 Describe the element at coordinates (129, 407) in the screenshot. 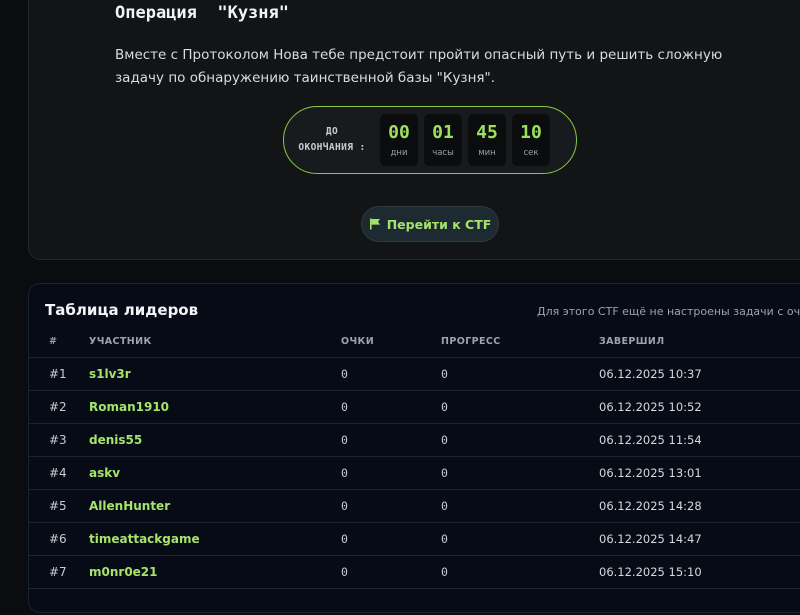

I see `participant-link: Roman1910` at that location.